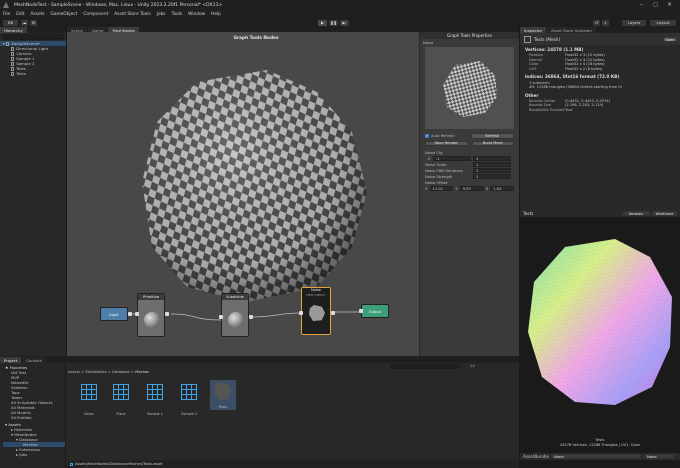  What do you see at coordinates (492, 158) in the screenshot?
I see `range-max-field: 1` at bounding box center [492, 158].